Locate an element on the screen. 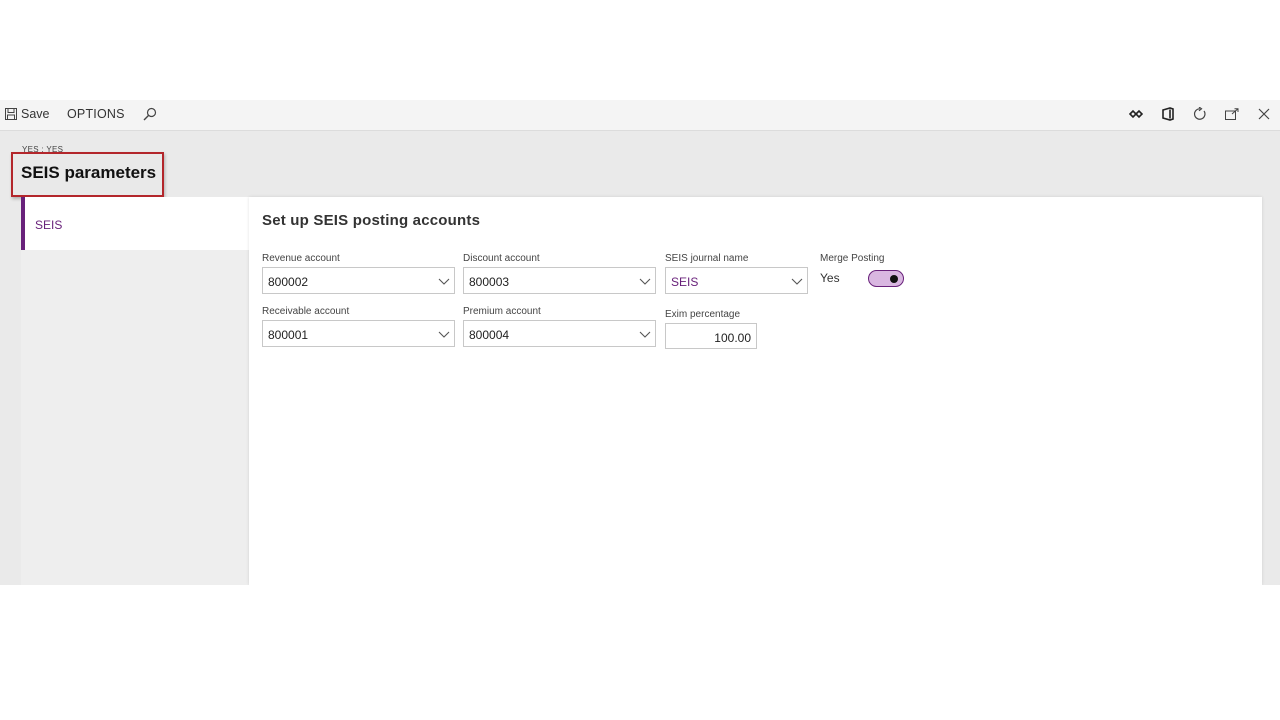 The height and width of the screenshot is (720, 1280). options-label: OPTIONS is located at coordinates (96, 114).